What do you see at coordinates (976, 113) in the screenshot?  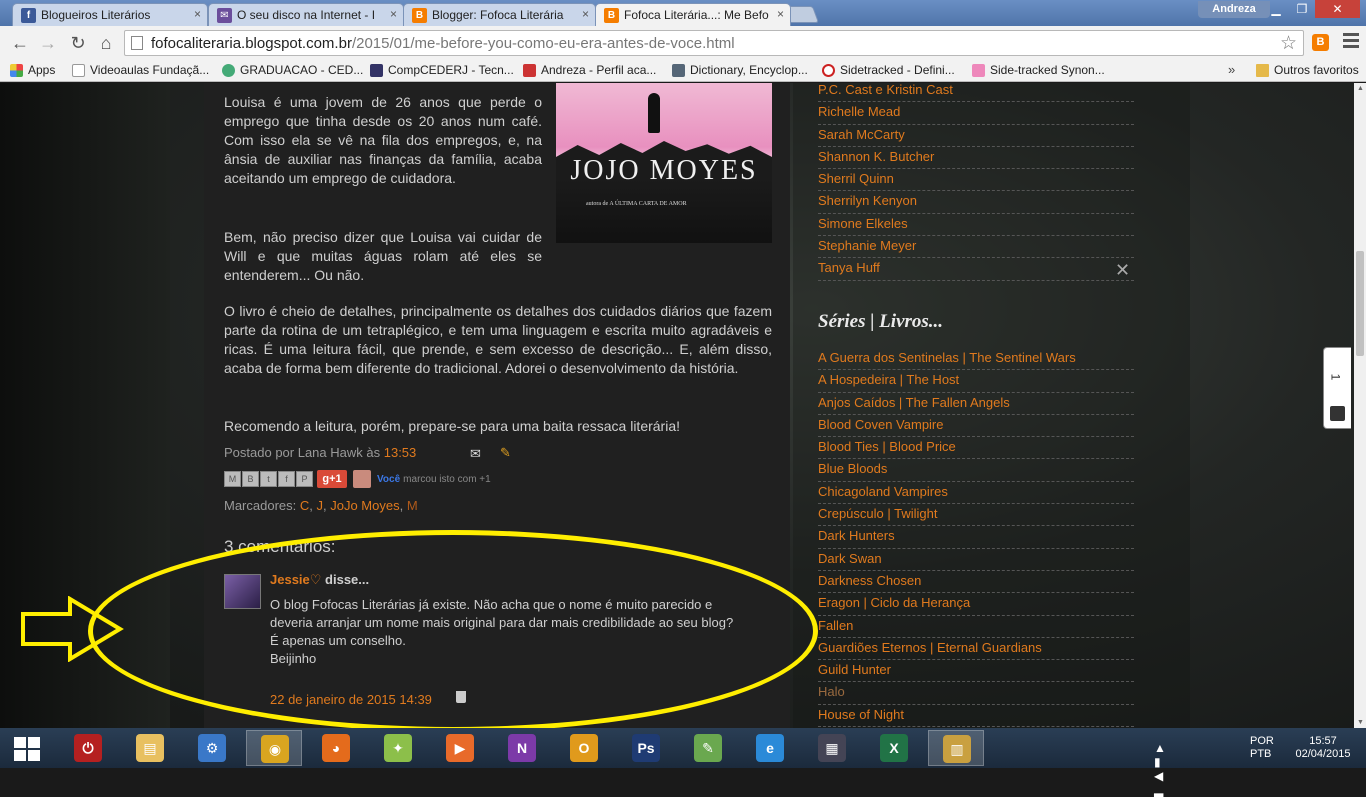 I see `sidebar-link: Richelle Mead` at bounding box center [976, 113].